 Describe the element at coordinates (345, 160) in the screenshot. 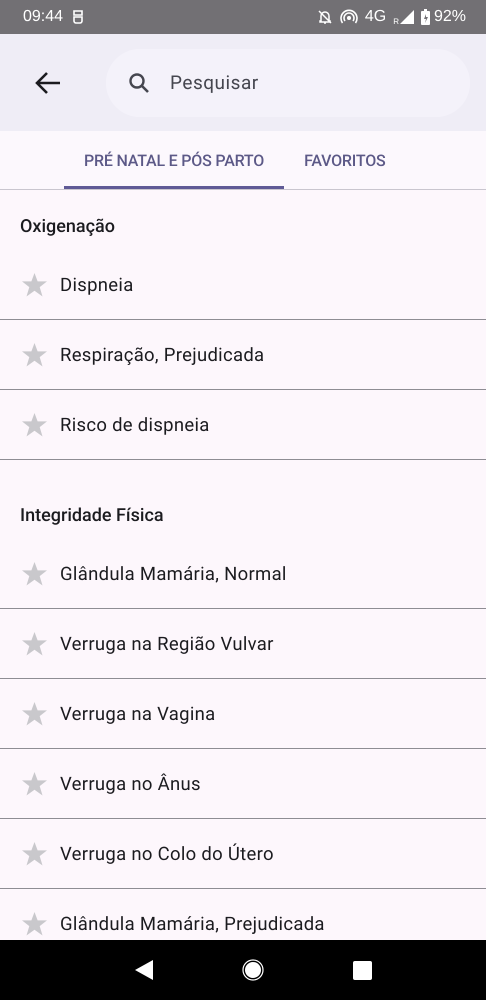

I see `tab: FAVORITOS` at that location.